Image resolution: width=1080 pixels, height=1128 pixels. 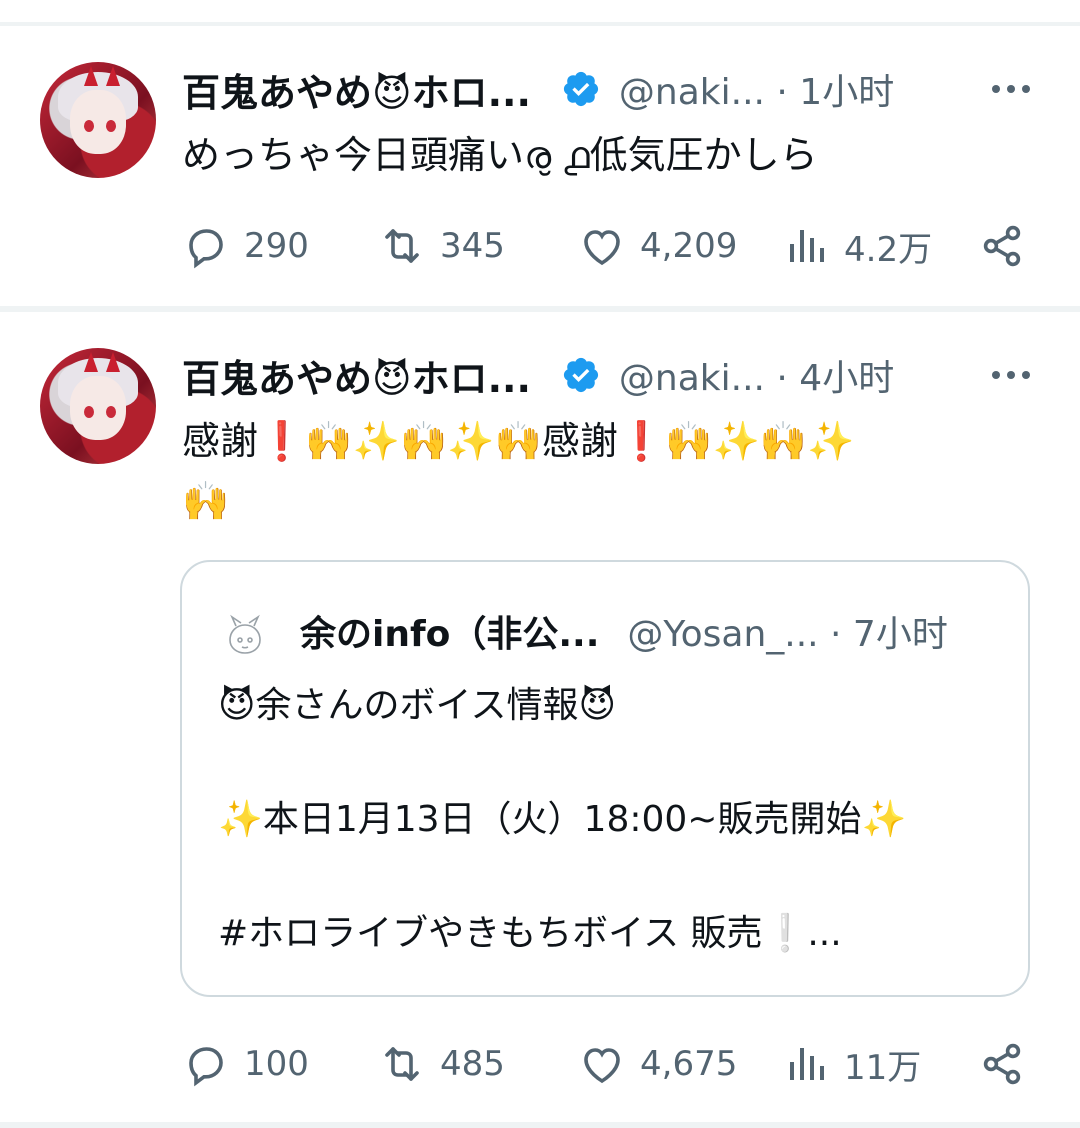 I want to click on repost-button: 485, so click(x=441, y=1064).